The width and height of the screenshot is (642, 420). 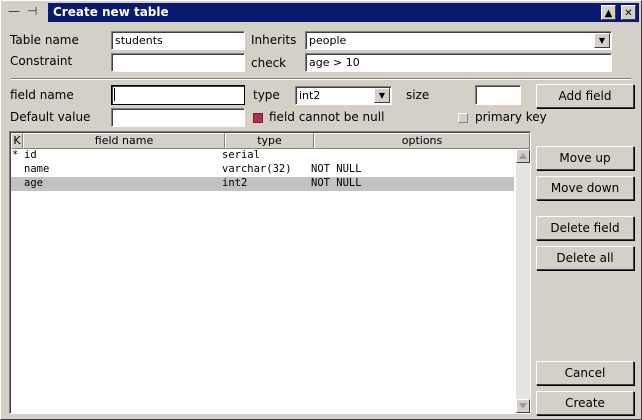 What do you see at coordinates (33, 183) in the screenshot?
I see `row-field-name: age` at bounding box center [33, 183].